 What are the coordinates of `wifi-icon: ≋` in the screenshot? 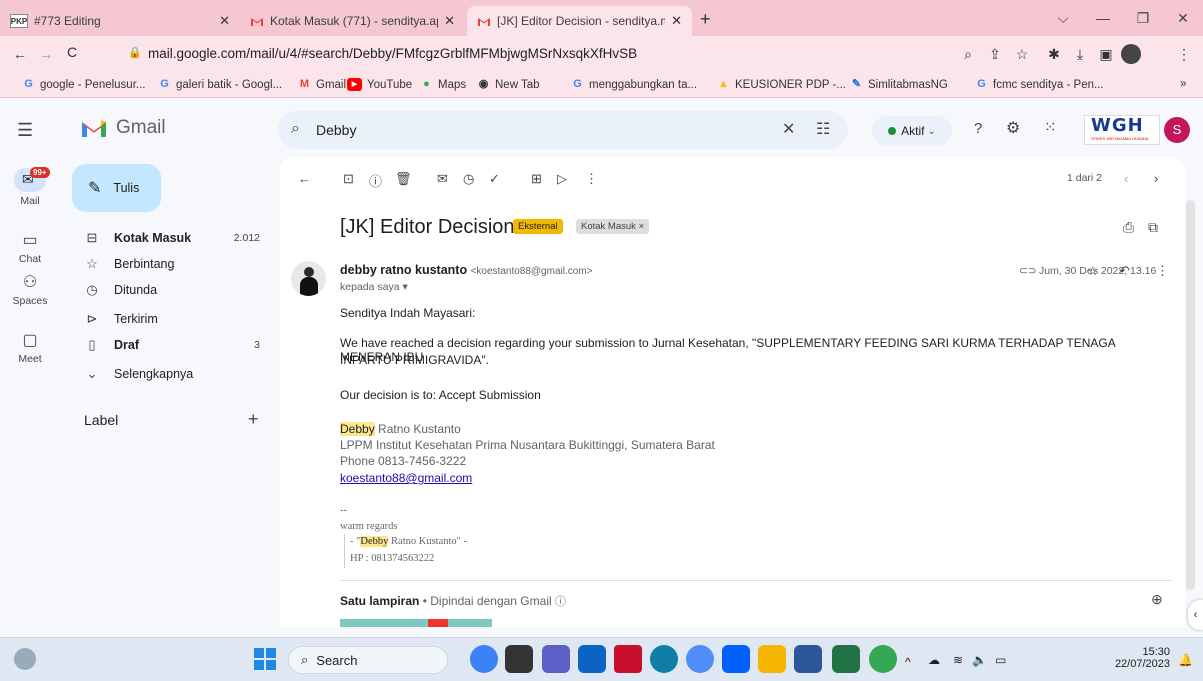 It's located at (958, 660).